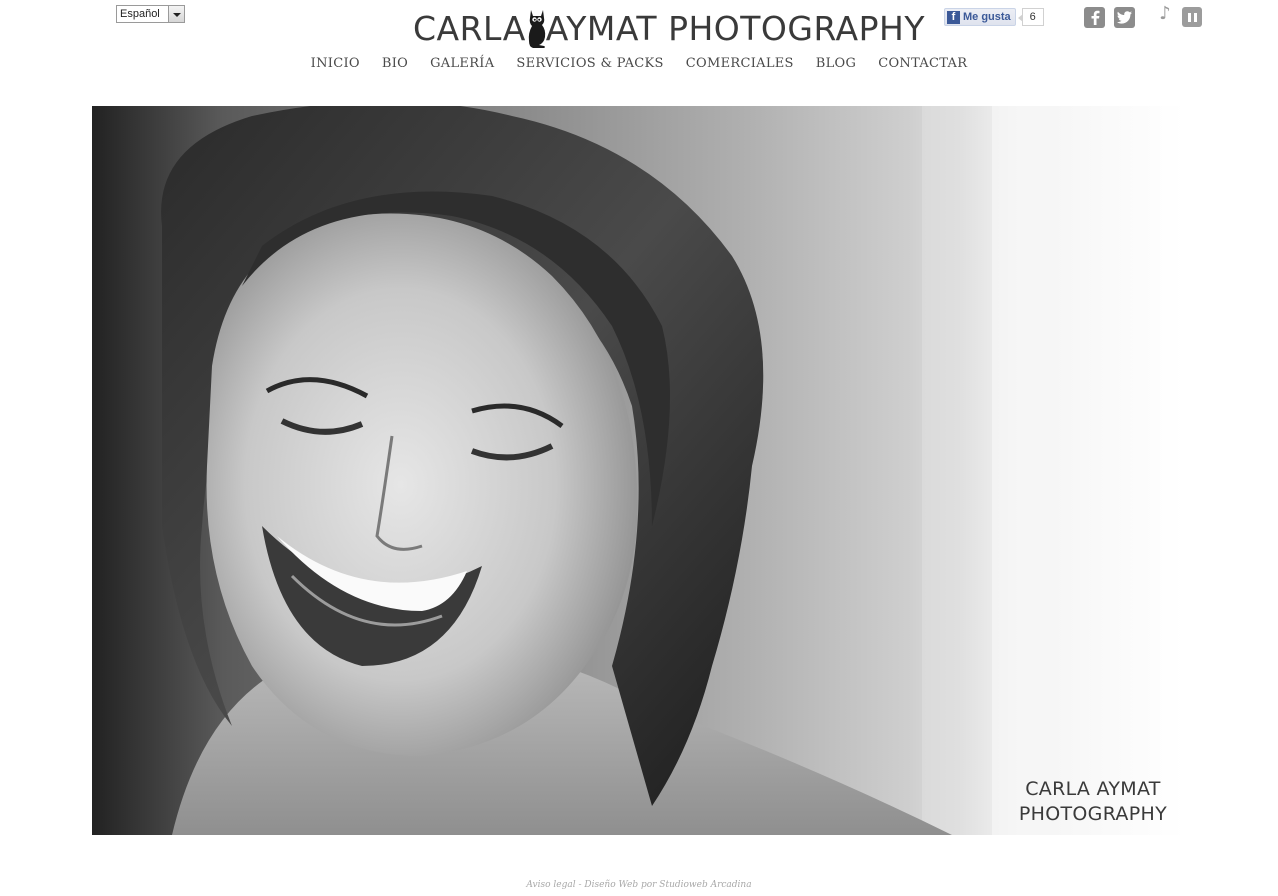 The height and width of the screenshot is (896, 1278). I want to click on watermark-line1: CARLA AYMAT, so click(1093, 789).